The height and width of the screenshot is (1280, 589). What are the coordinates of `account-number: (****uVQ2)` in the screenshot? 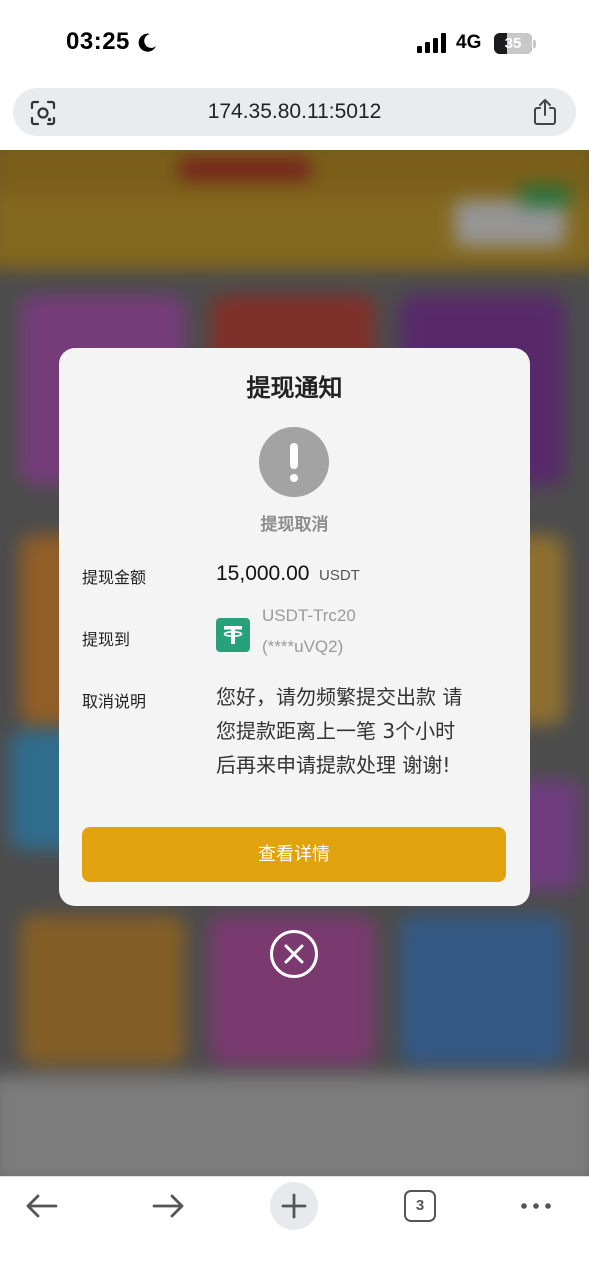 It's located at (303, 646).